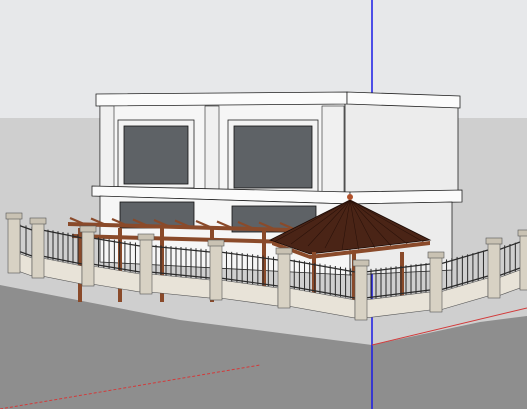 This screenshot has width=527, height=409. Describe the element at coordinates (221, 99) in the screenshot. I see `roof-cornice-front` at that location.